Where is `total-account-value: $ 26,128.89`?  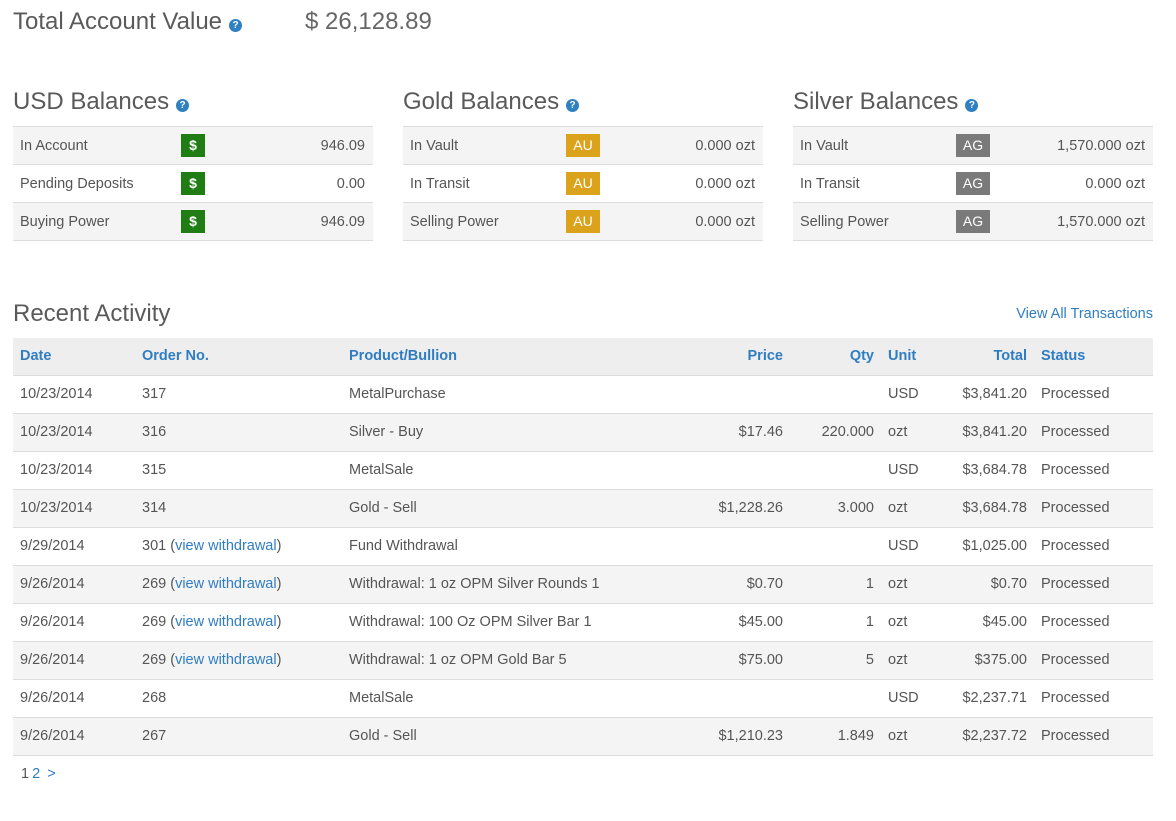
total-account-value: $ 26,128.89 is located at coordinates (368, 21).